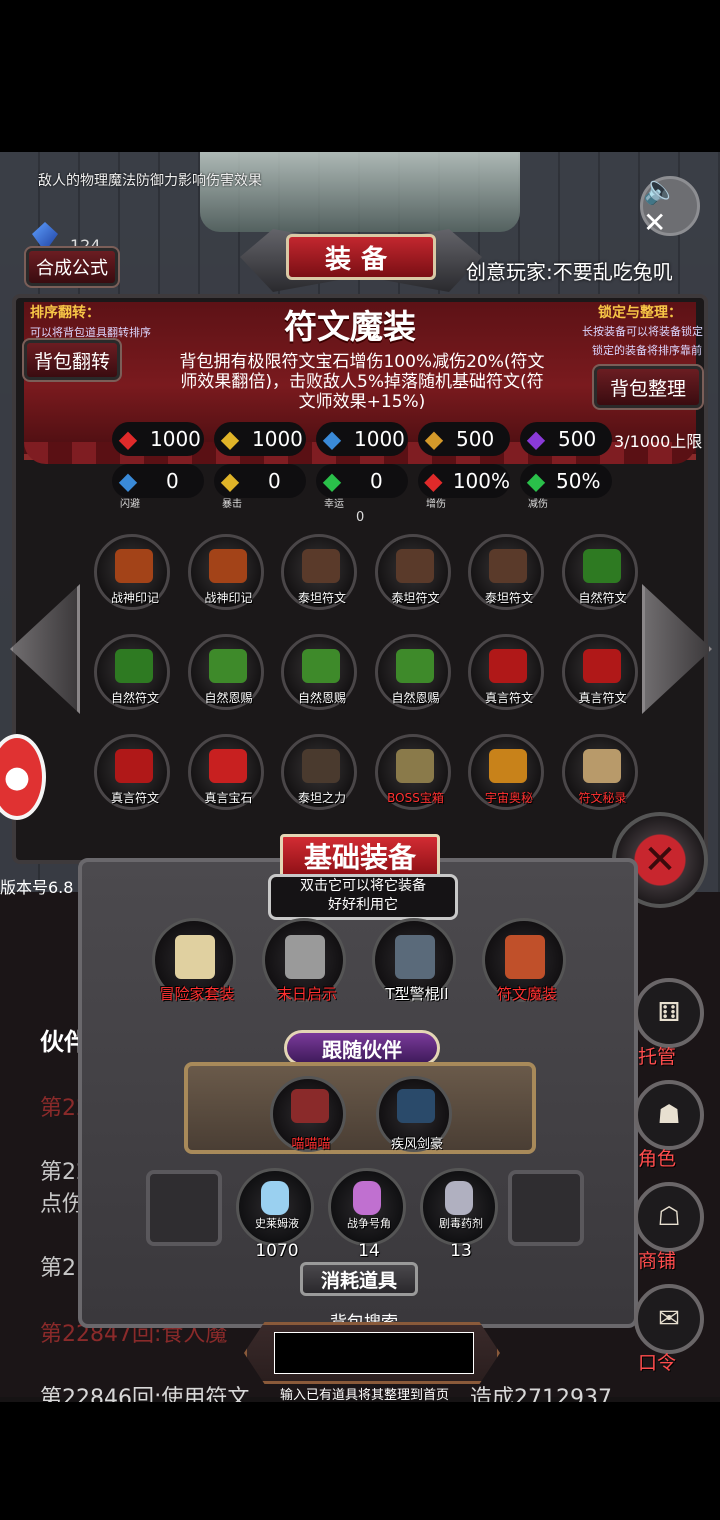  I want to click on item-label: 泰坦符文, so click(321, 598).